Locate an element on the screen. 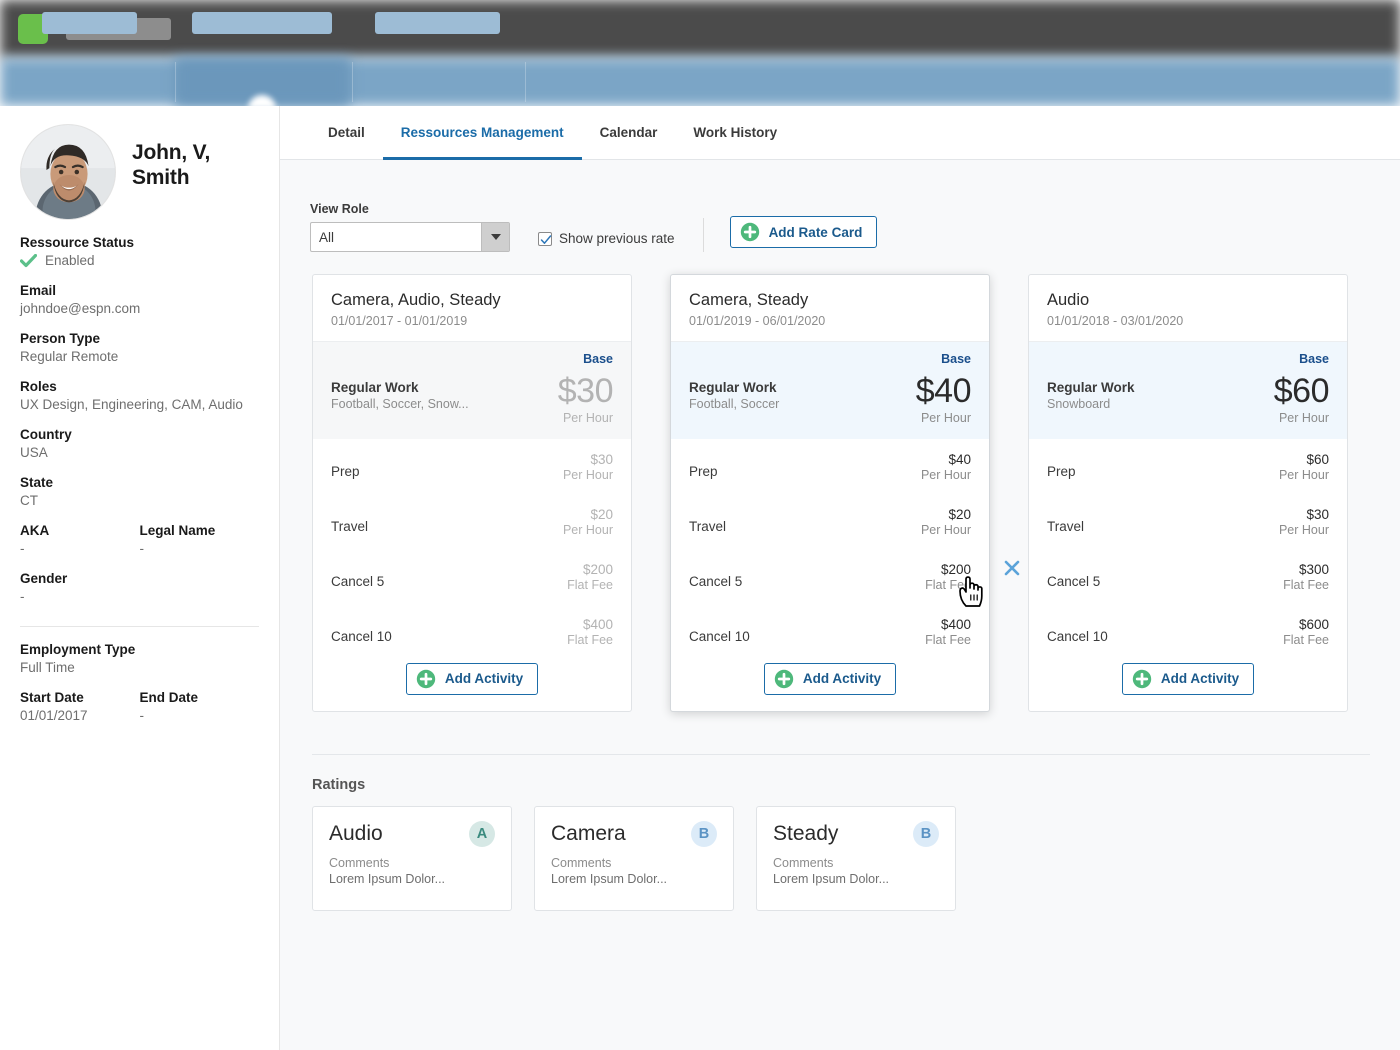 The height and width of the screenshot is (1050, 1400). field-end-date: End Date - is located at coordinates (200, 706).